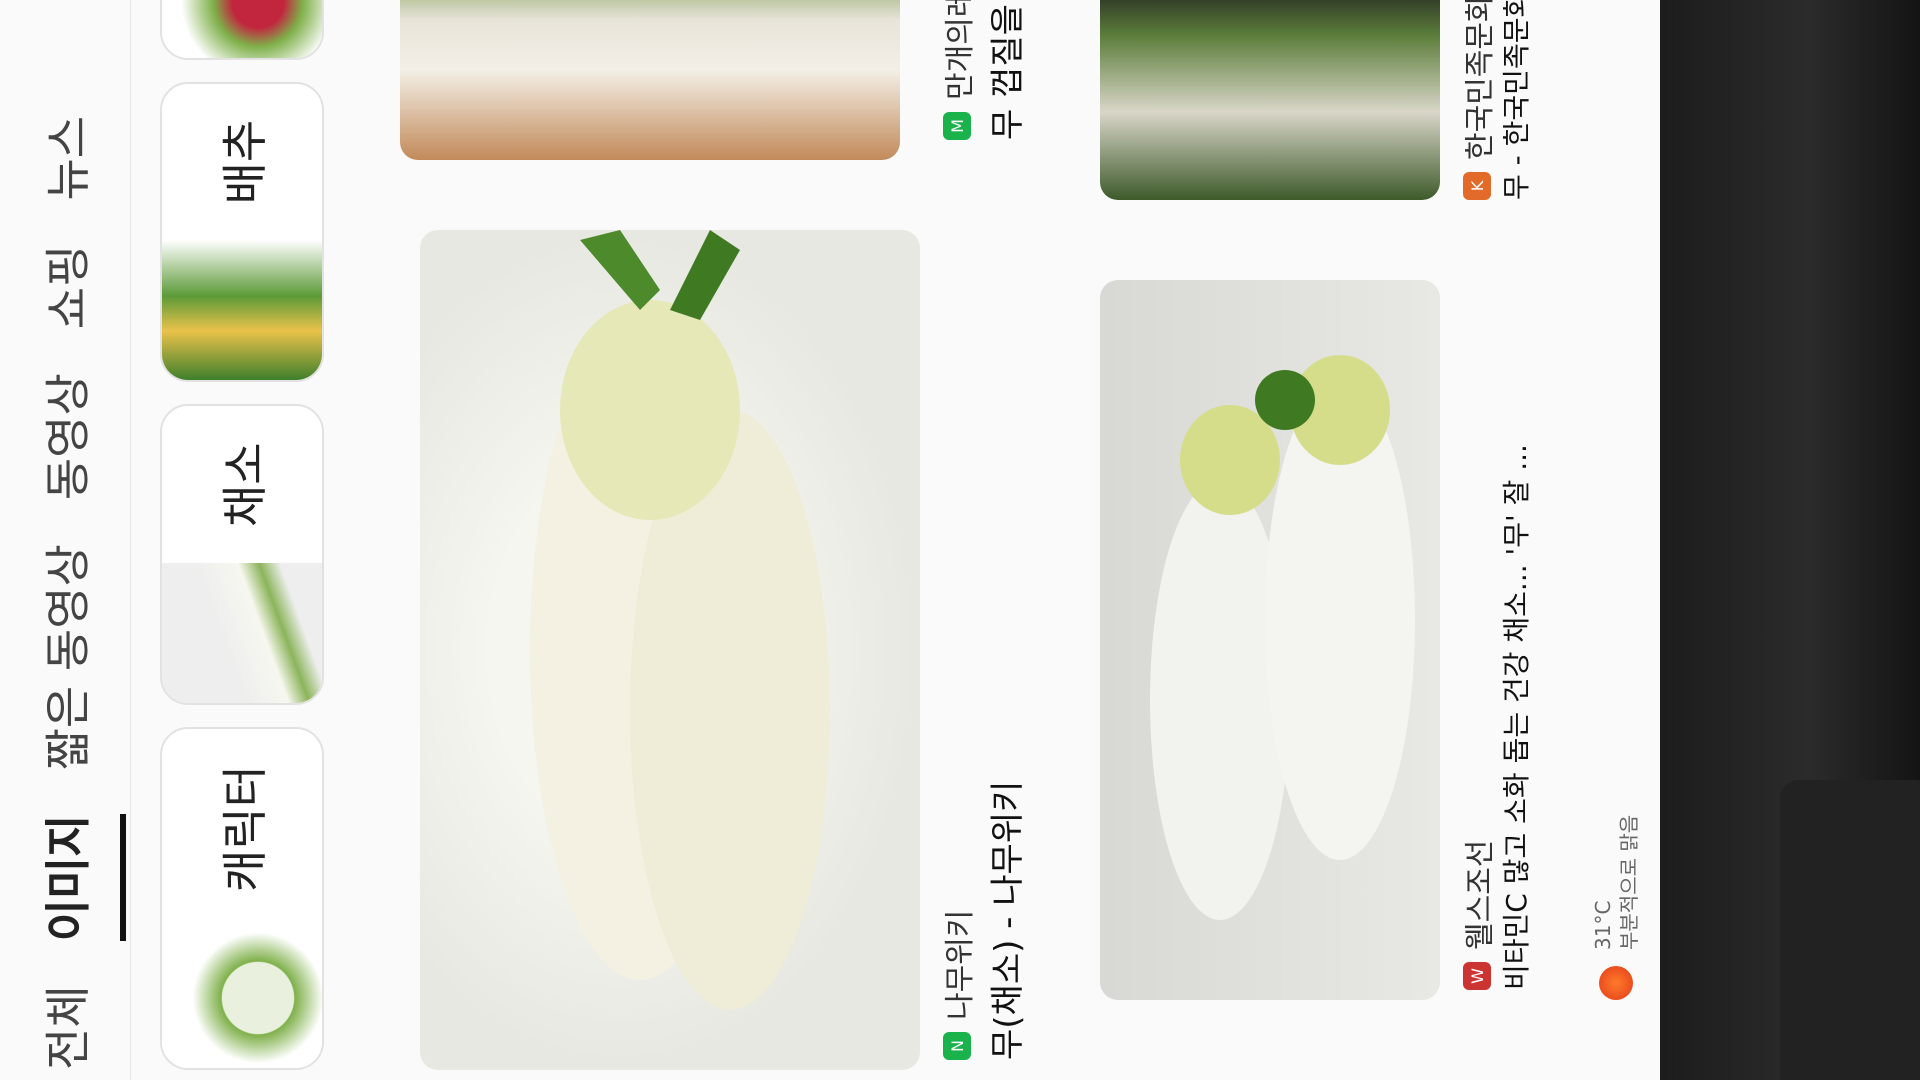 Image resolution: width=1920 pixels, height=1080 pixels. I want to click on result-image-cutting, so click(650, 80).